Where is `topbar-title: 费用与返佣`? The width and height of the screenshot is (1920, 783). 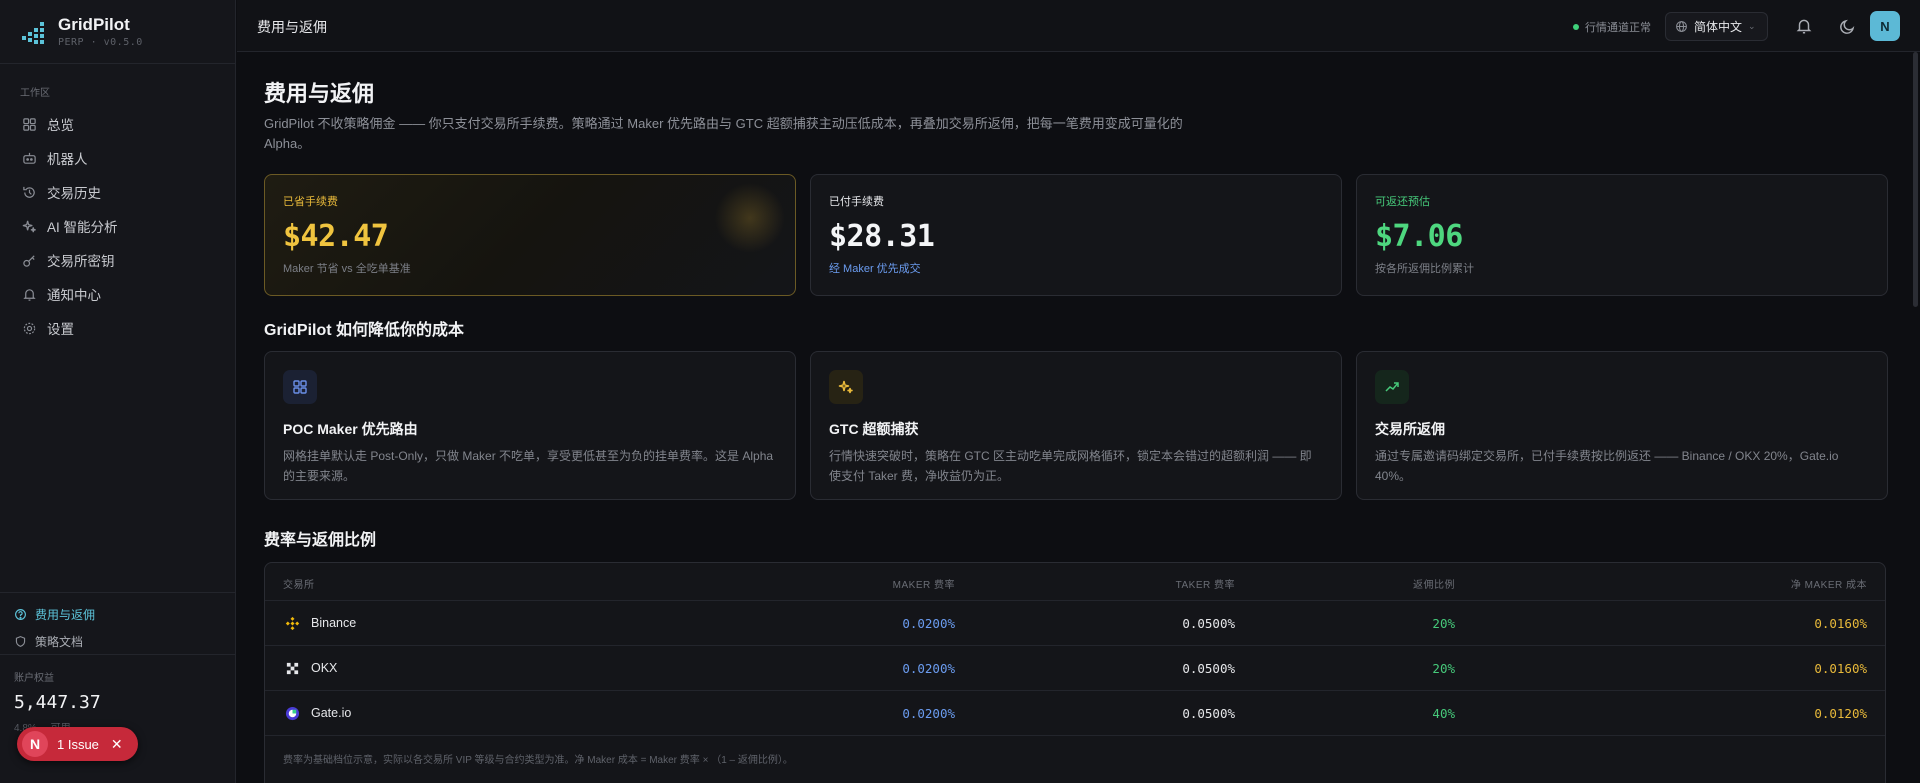
topbar-title: 费用与返佣 is located at coordinates (292, 27).